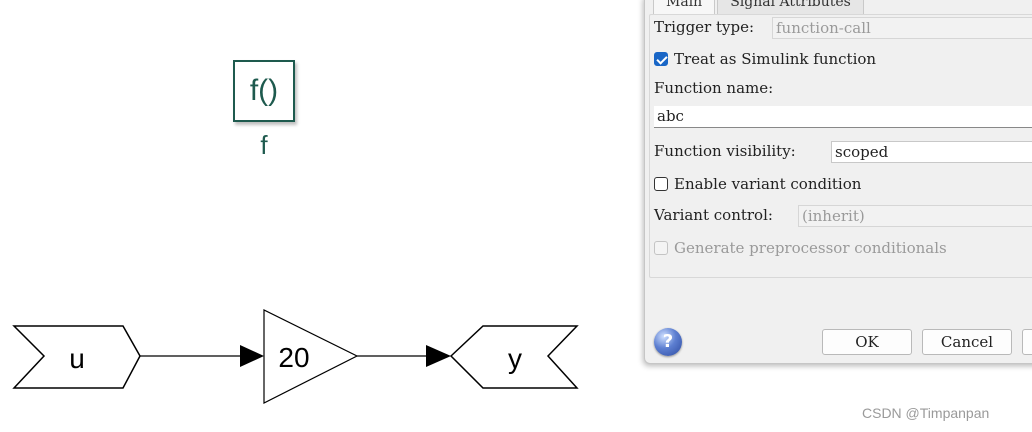  I want to click on function-block-label: f, so click(264, 145).